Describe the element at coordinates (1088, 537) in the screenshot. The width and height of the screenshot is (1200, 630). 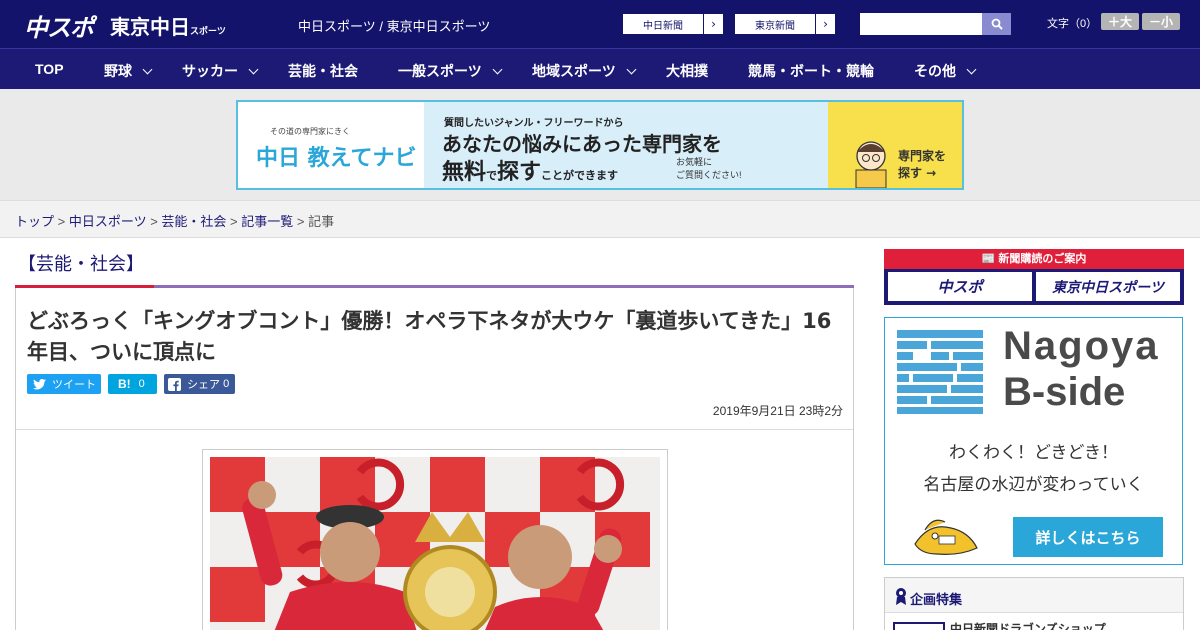
I see `nagoya-details-button: 詳しくはこちら` at that location.